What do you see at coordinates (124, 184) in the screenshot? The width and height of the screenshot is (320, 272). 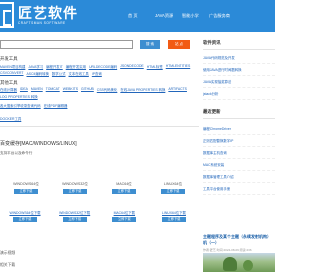 I see `download-name: MAC64位` at bounding box center [124, 184].